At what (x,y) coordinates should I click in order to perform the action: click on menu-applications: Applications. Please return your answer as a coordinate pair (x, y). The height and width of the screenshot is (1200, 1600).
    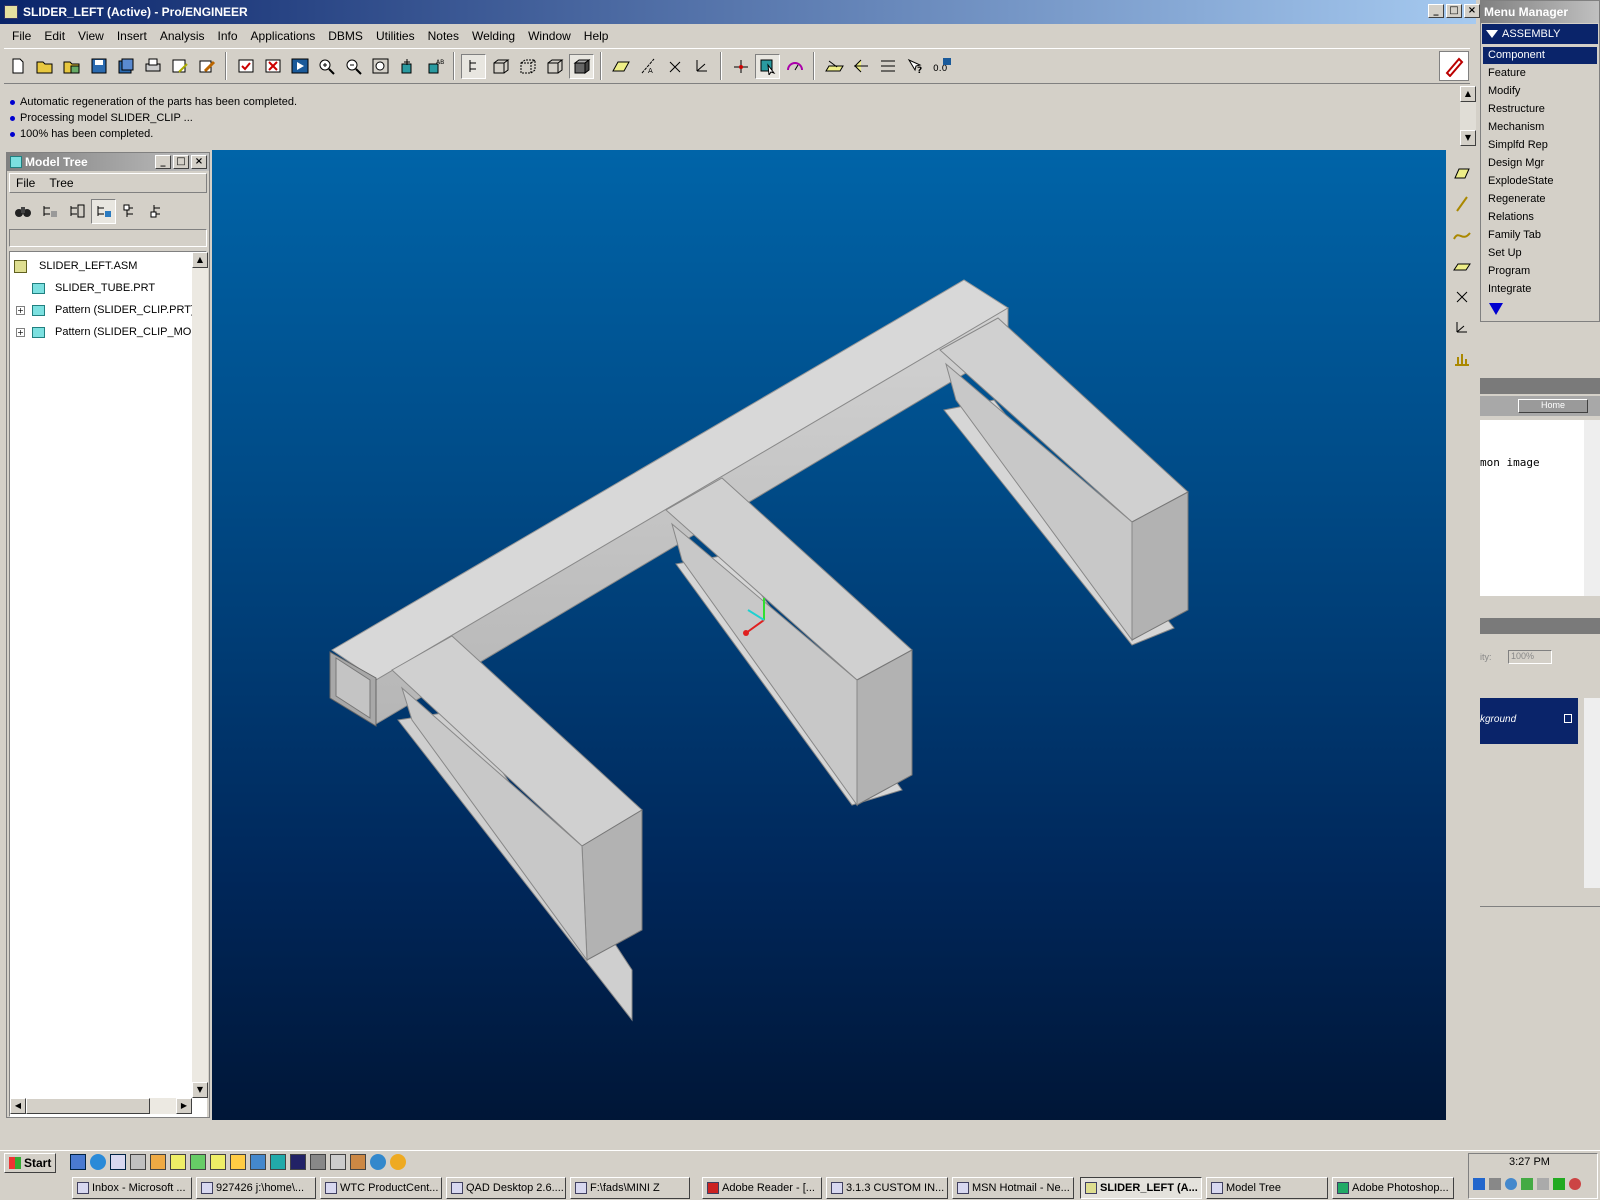
    Looking at the image, I should click on (283, 36).